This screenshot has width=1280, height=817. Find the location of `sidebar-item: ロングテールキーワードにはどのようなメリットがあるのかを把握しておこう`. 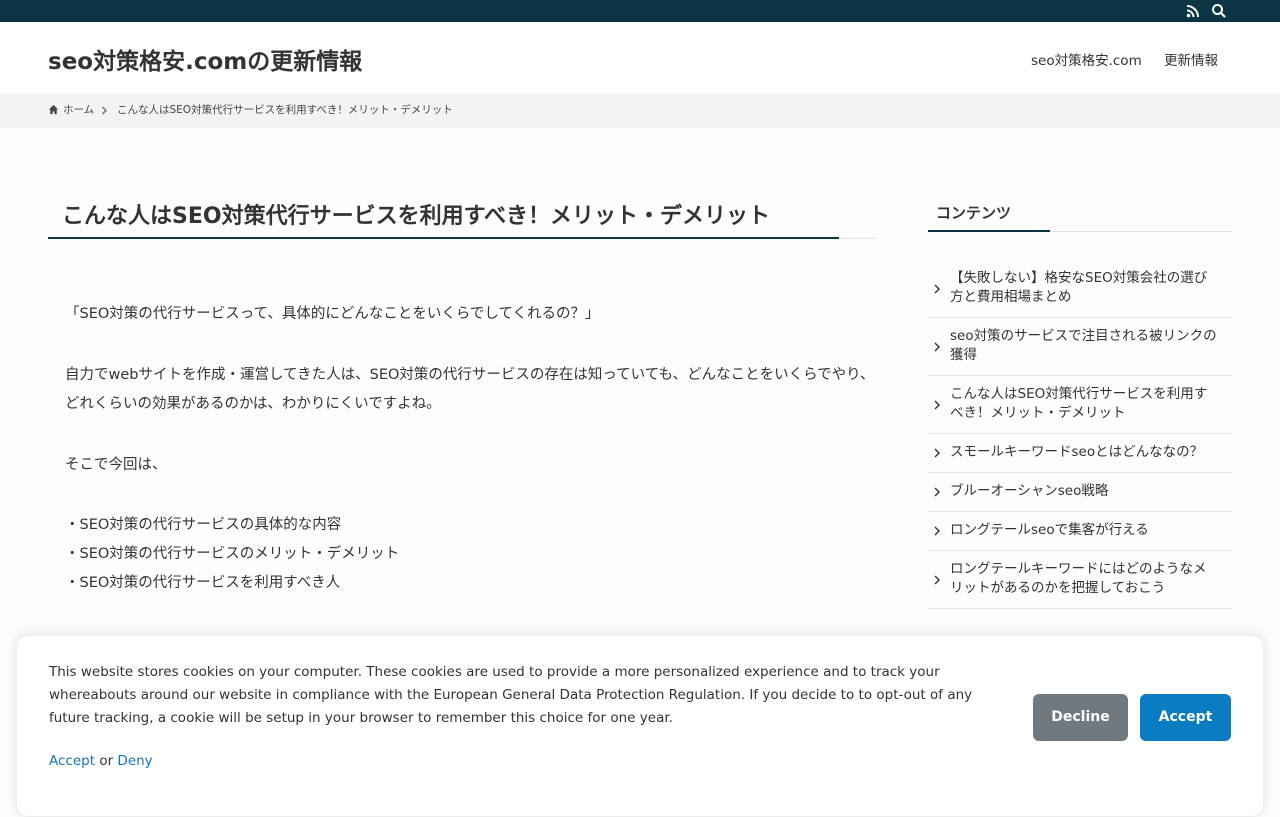

sidebar-item: ロングテールキーワードにはどのようなメリットがあるのかを把握しておこう is located at coordinates (1080, 580).